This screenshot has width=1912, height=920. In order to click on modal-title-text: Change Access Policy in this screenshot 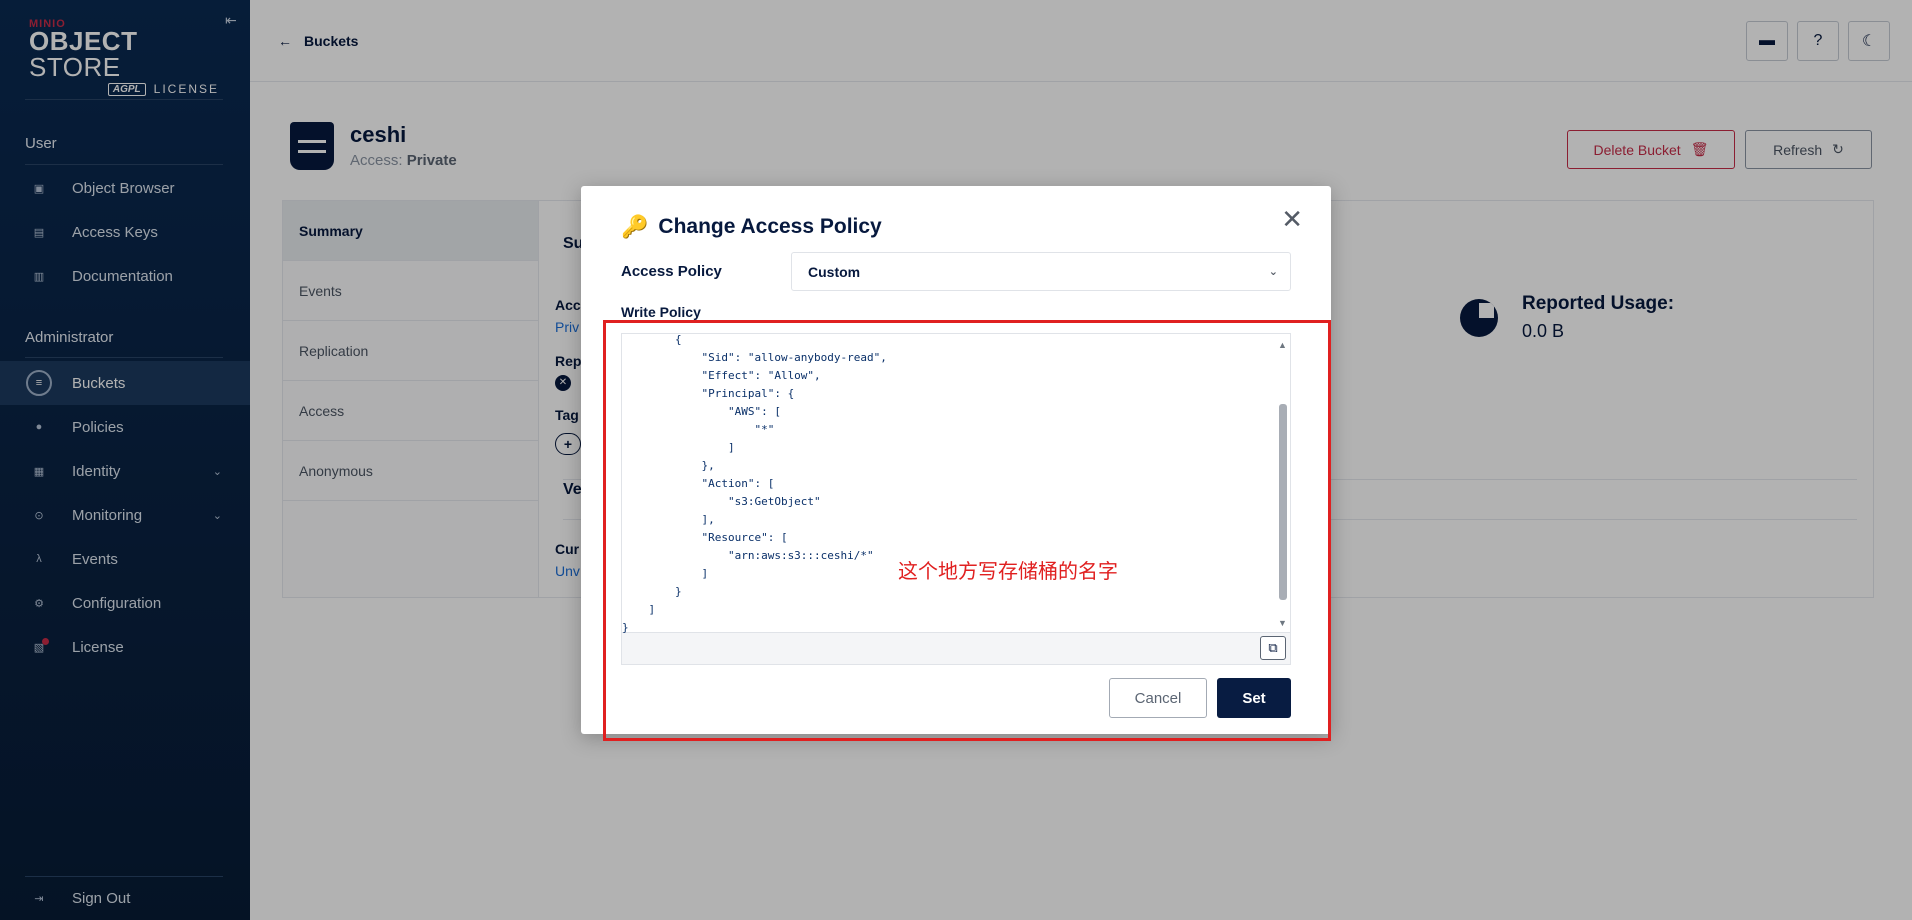, I will do `click(770, 226)`.